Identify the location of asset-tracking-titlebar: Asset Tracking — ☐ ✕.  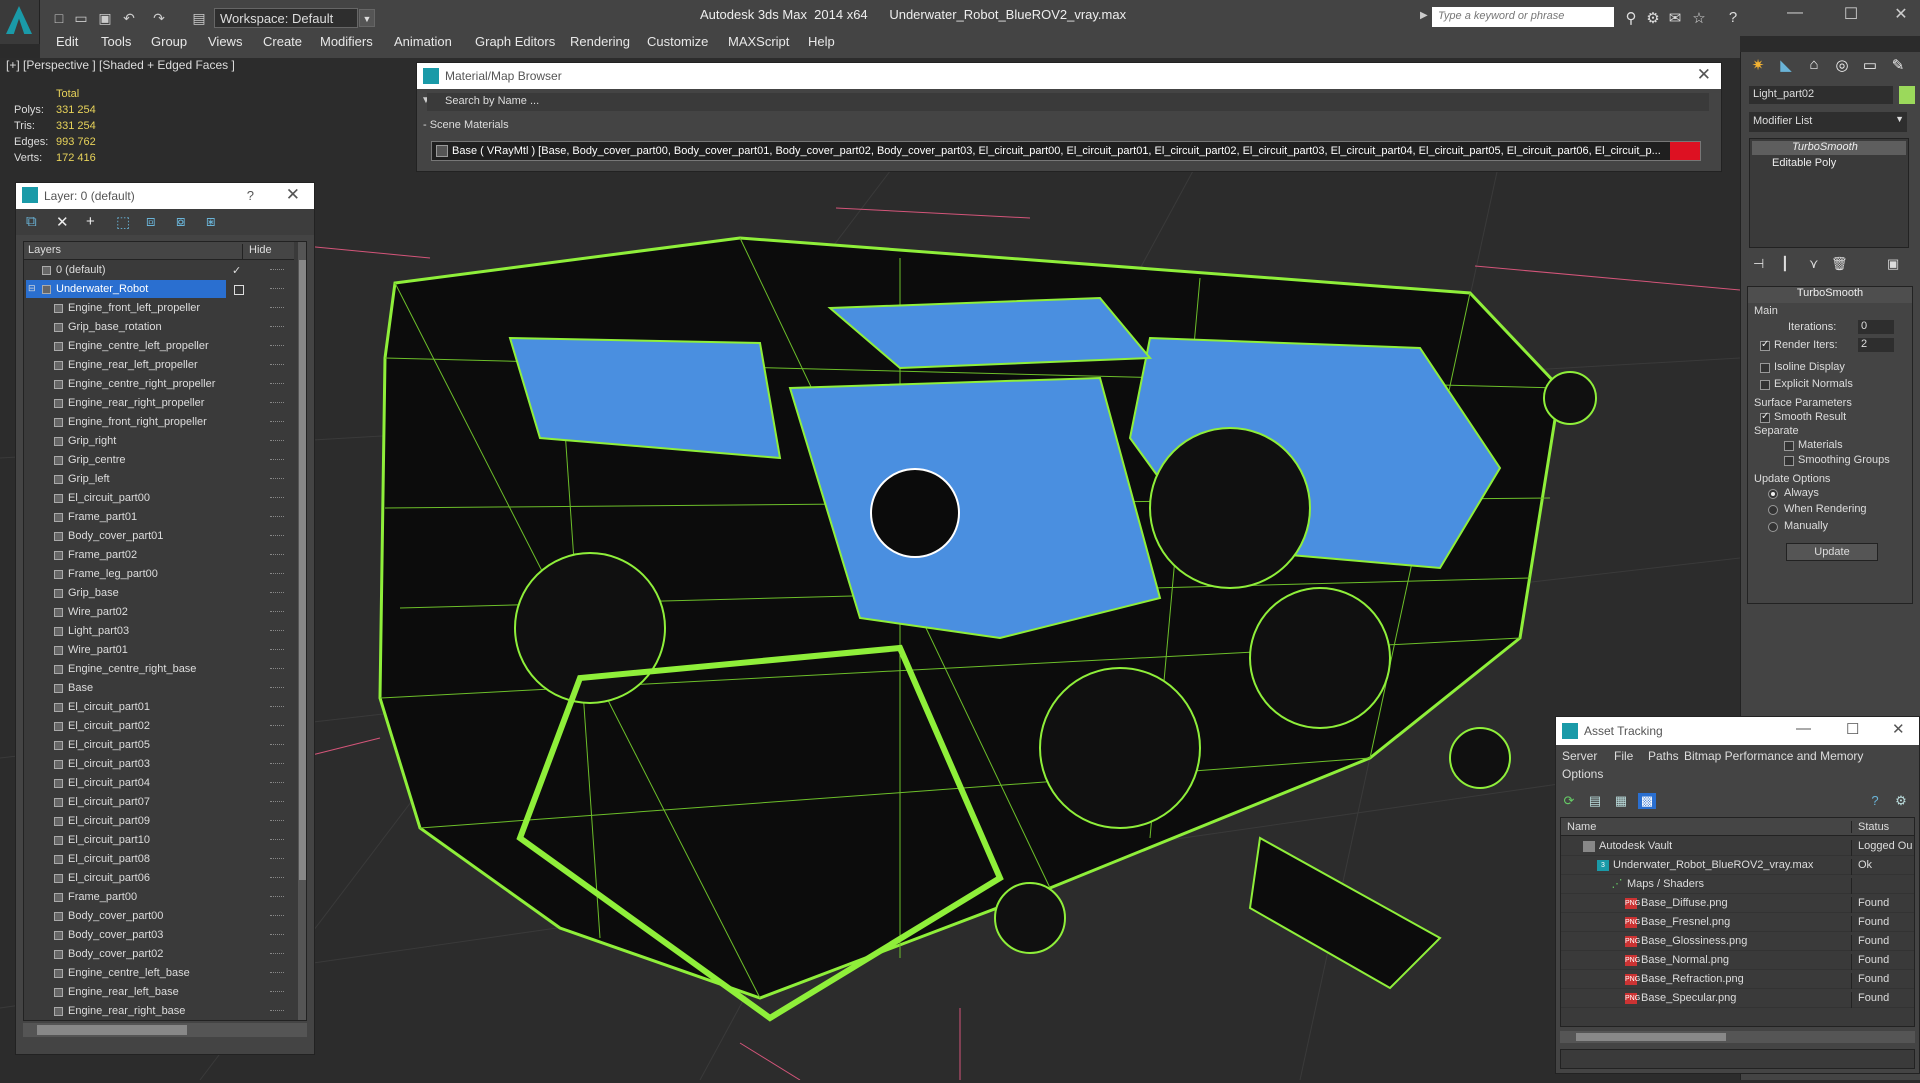
(1737, 731).